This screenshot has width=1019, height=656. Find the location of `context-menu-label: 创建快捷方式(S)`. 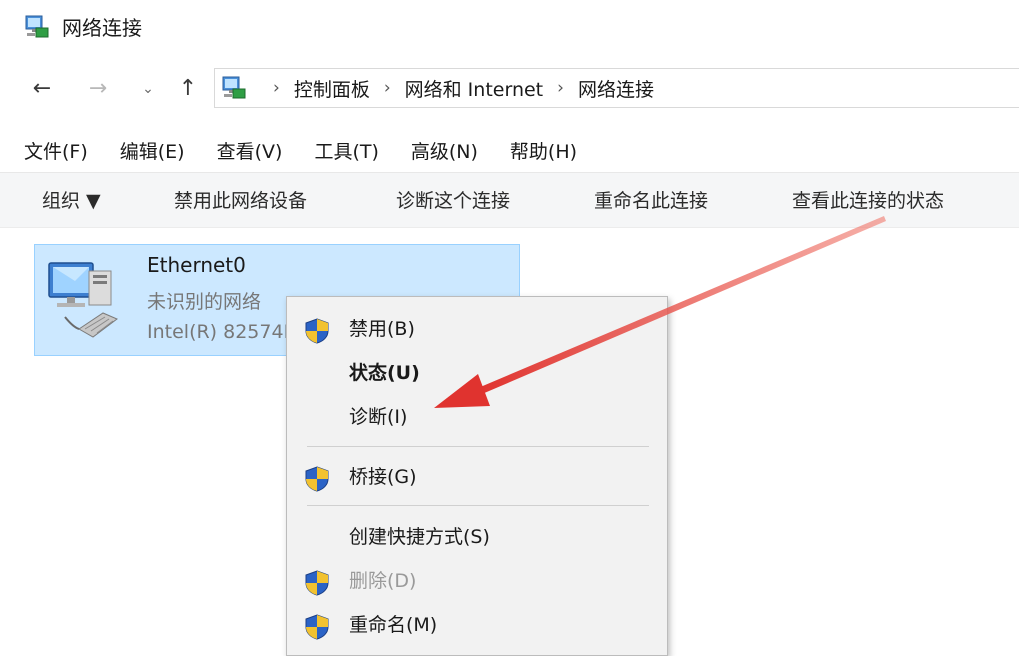

context-menu-label: 创建快捷方式(S) is located at coordinates (419, 537).